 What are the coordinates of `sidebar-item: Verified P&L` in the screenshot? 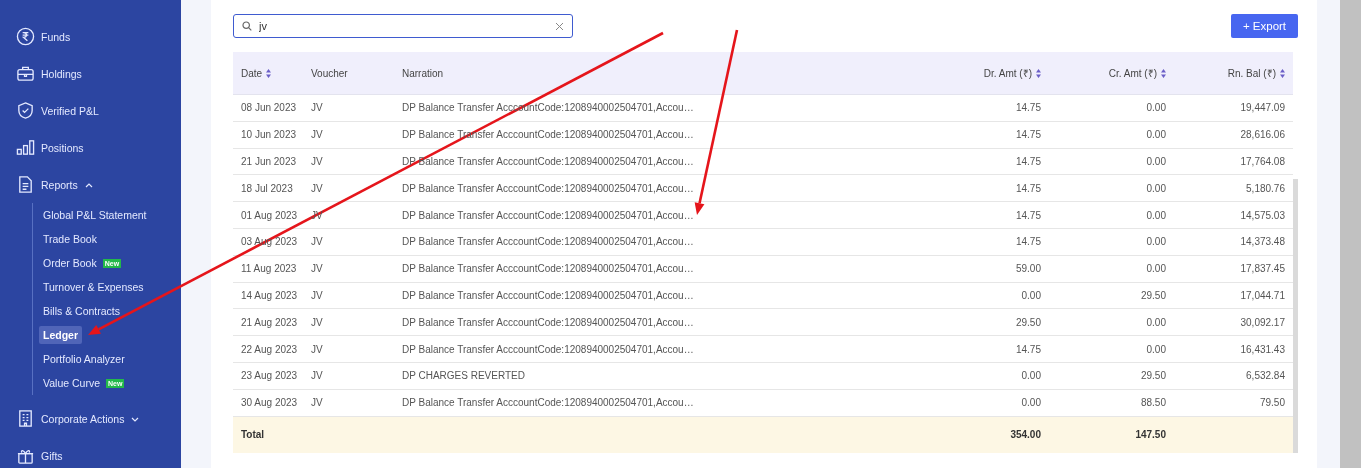 It's located at (90, 110).